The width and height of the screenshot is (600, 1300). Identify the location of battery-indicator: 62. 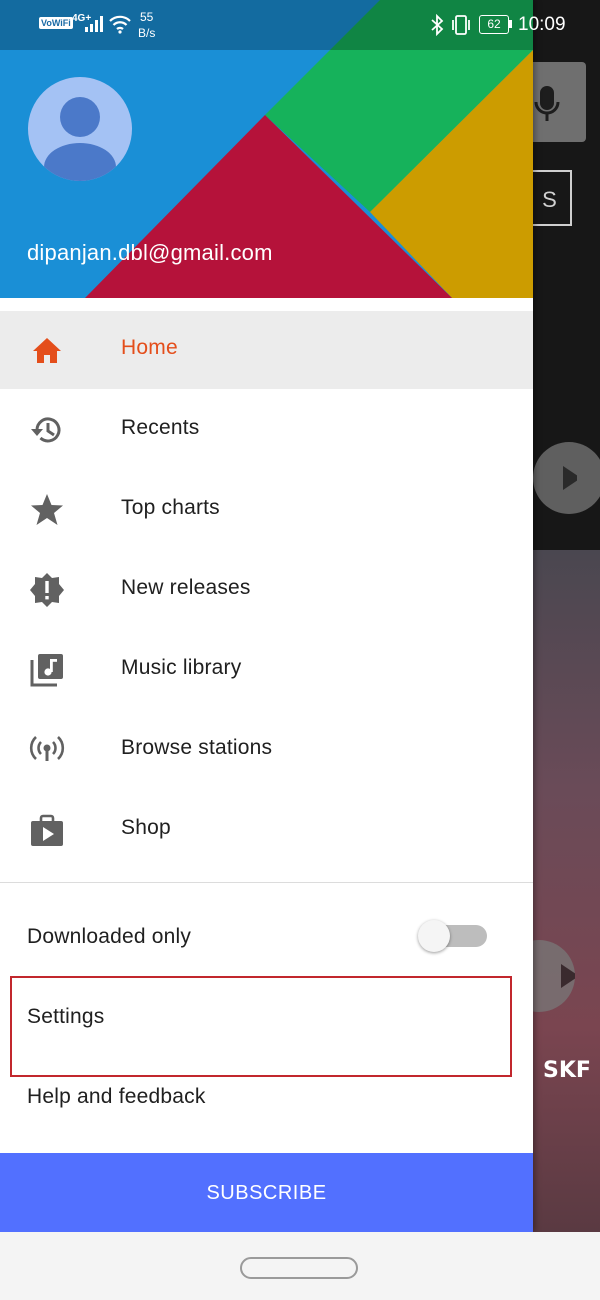
(494, 24).